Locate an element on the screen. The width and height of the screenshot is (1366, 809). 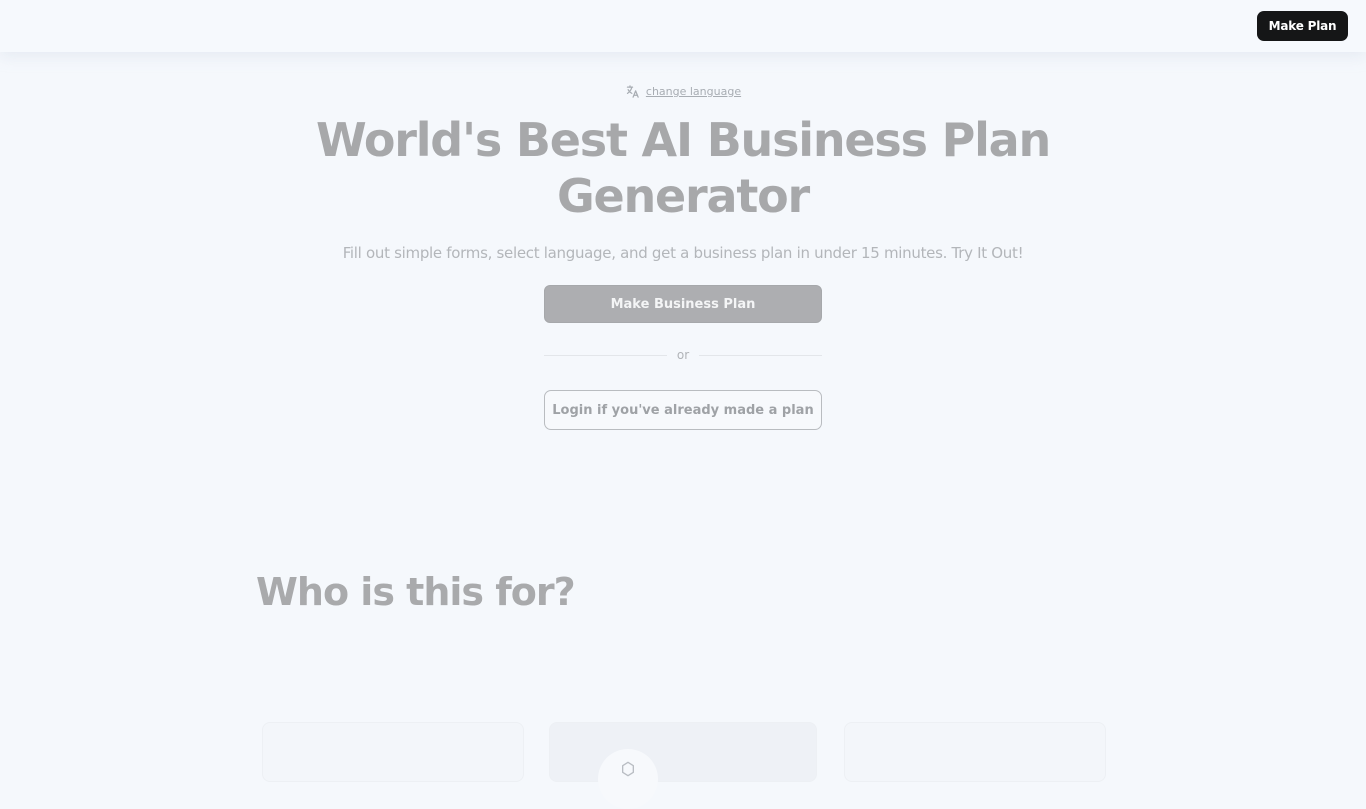
hero-title-line-2: Generator is located at coordinates (683, 196).